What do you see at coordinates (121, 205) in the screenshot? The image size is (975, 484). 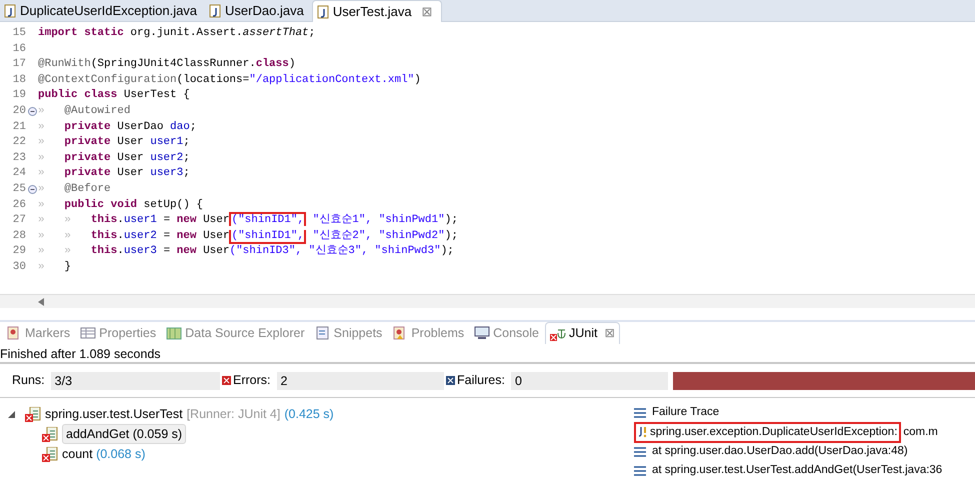 I see `code-line: » public void setUp() {` at bounding box center [121, 205].